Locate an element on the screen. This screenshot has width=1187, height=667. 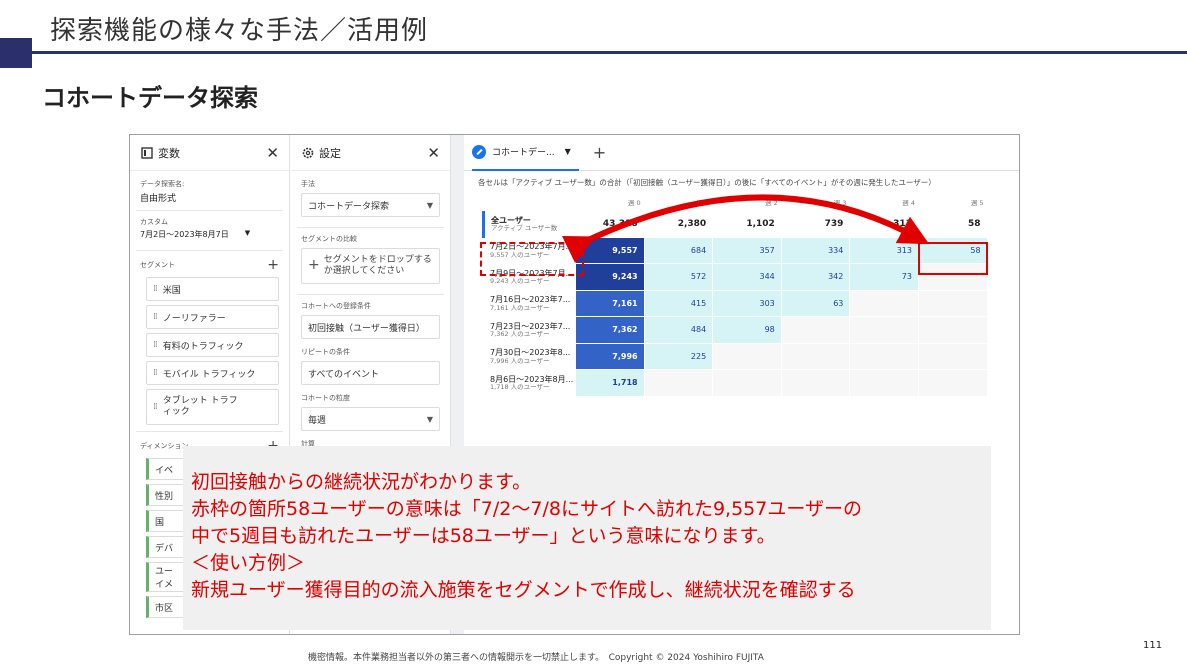
source-cohort-highlight is located at coordinates (532, 259).